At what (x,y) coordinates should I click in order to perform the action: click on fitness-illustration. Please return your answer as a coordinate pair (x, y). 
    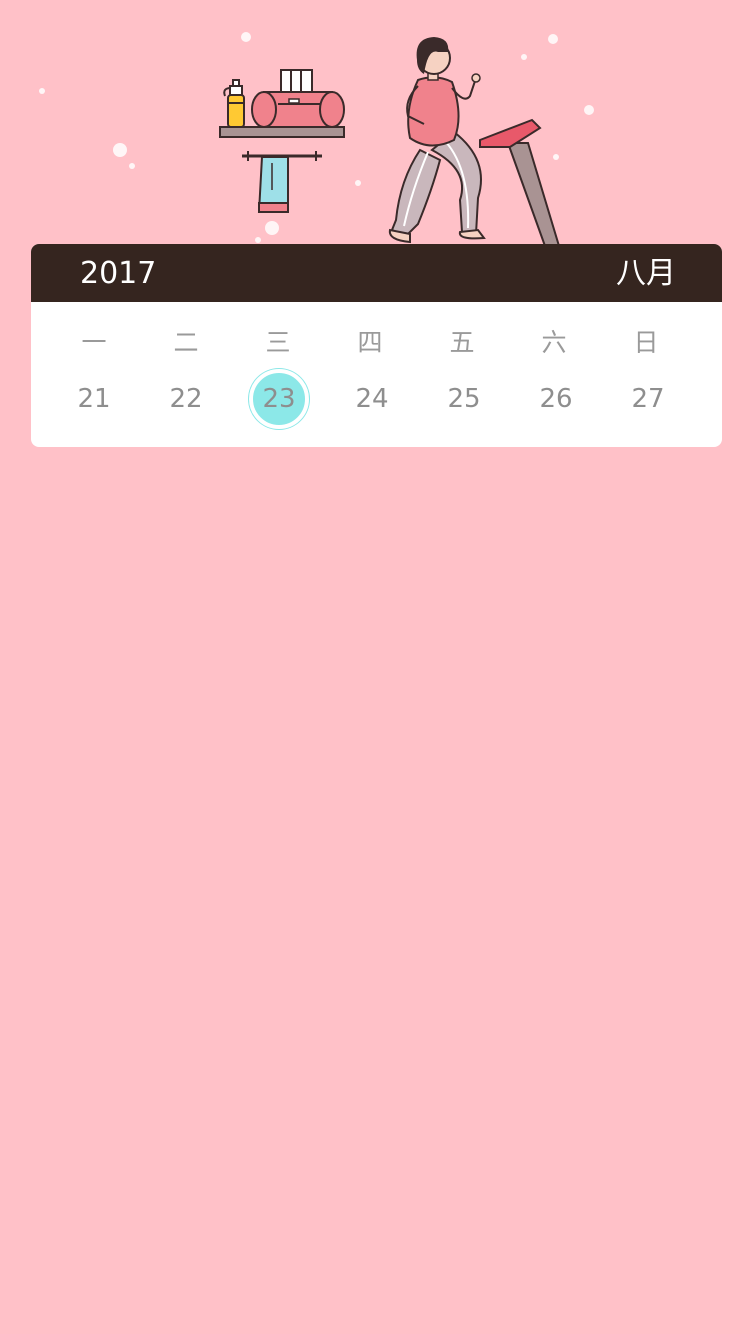
    Looking at the image, I should click on (316, 140).